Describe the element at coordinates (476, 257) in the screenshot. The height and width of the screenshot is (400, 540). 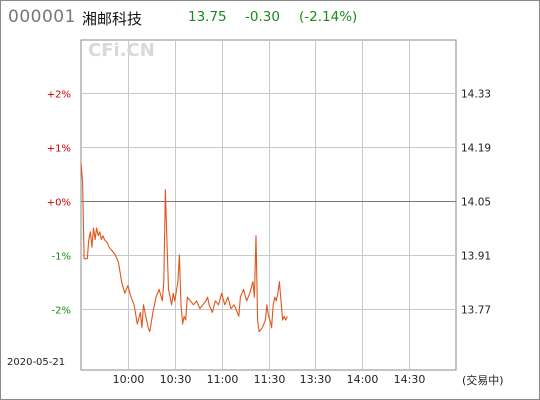
I see `right-price-label: 13.91` at that location.